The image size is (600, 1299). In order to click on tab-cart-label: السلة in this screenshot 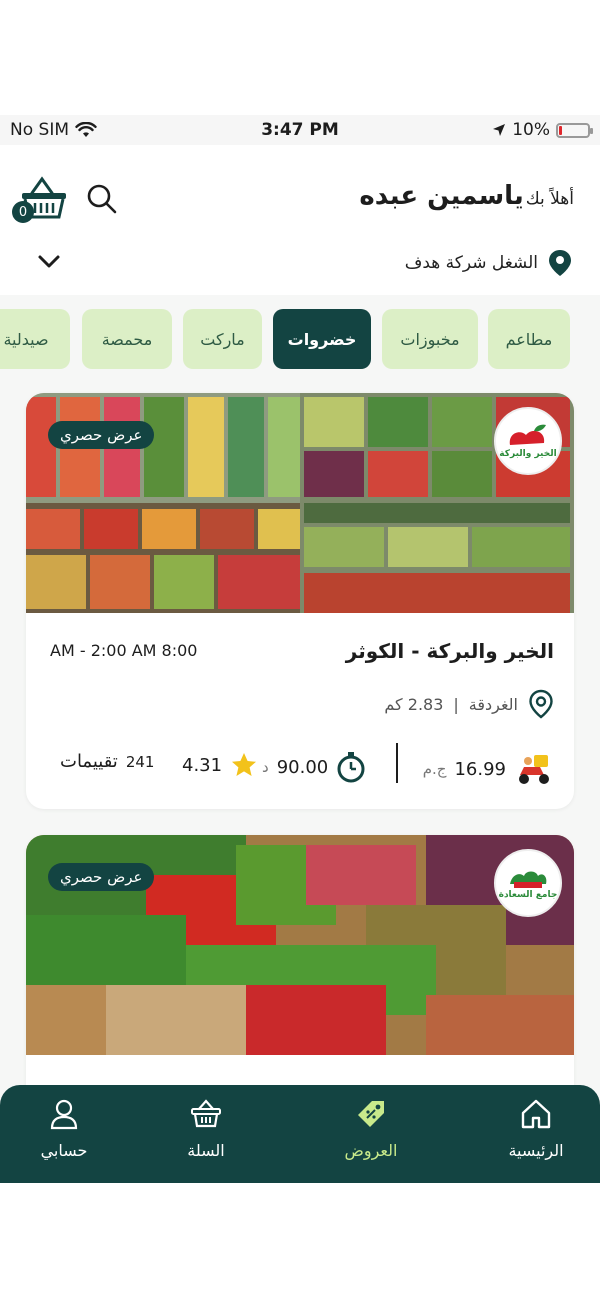, I will do `click(206, 1150)`.